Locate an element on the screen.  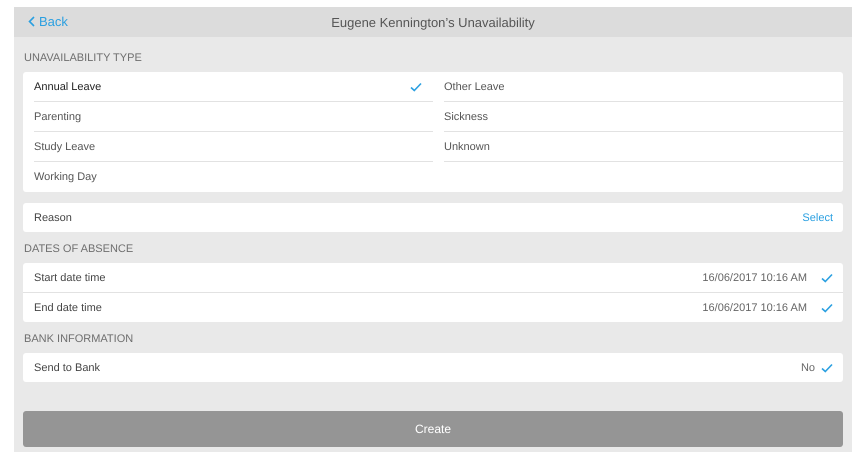
type-option: Working Day is located at coordinates (233, 176).